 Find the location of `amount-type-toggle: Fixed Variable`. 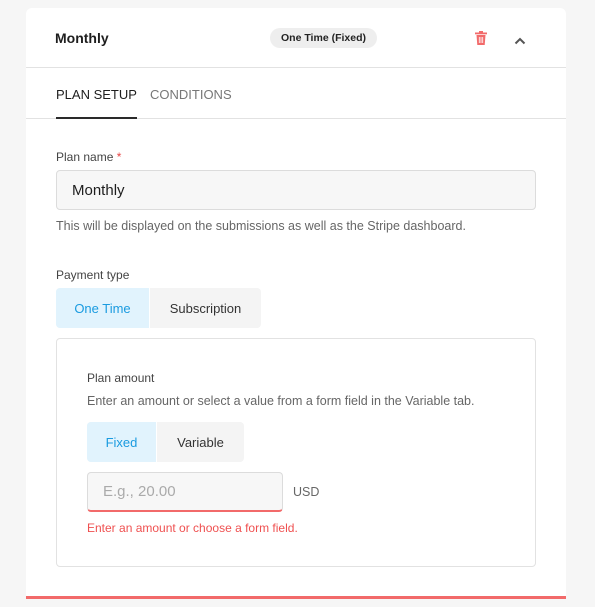

amount-type-toggle: Fixed Variable is located at coordinates (165, 442).